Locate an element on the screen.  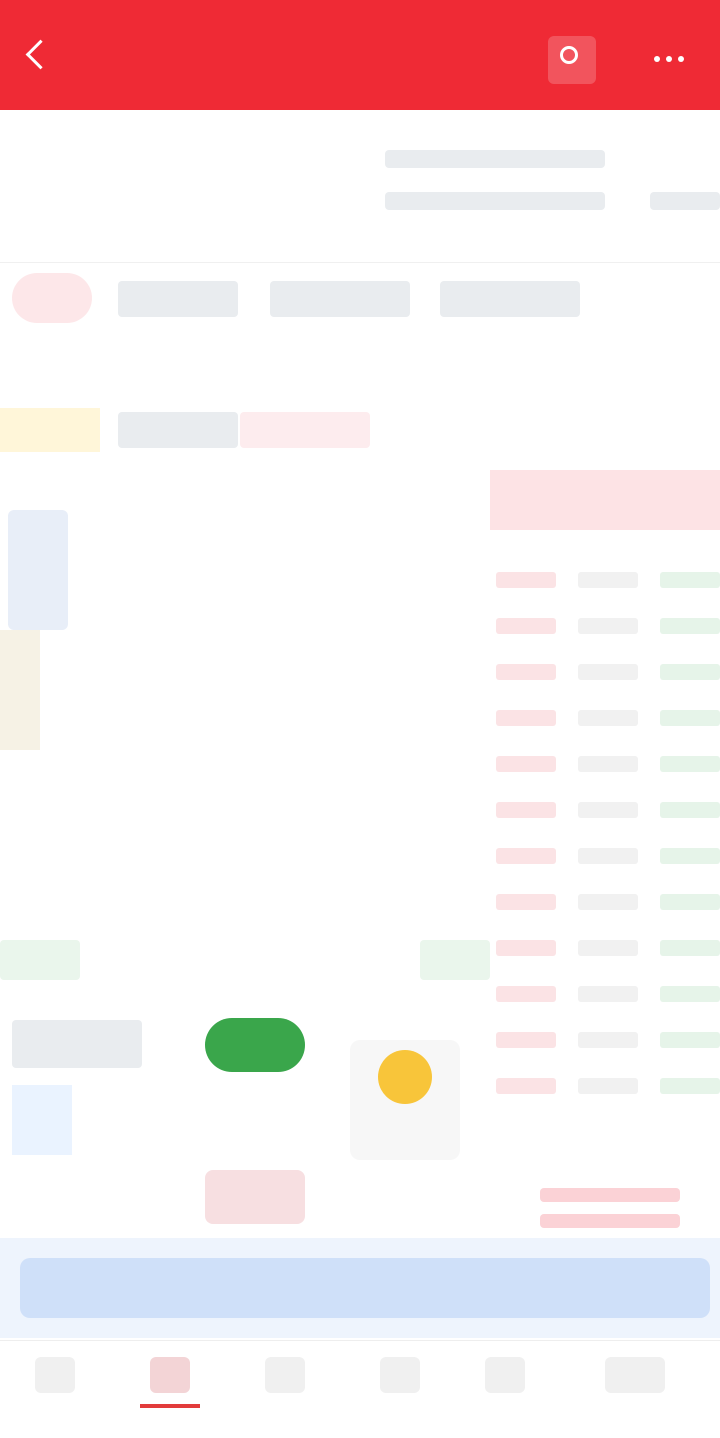
order-book-header is located at coordinates (605, 500).